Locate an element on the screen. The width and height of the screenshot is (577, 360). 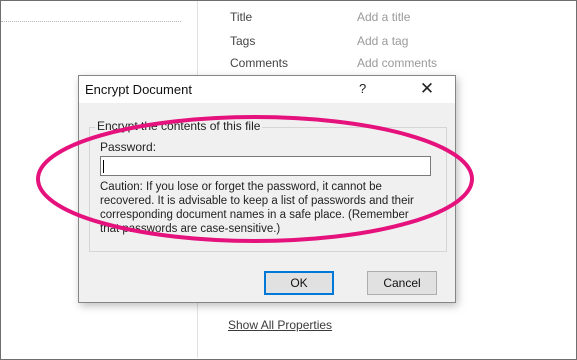
close-icon: ✕ is located at coordinates (427, 89).